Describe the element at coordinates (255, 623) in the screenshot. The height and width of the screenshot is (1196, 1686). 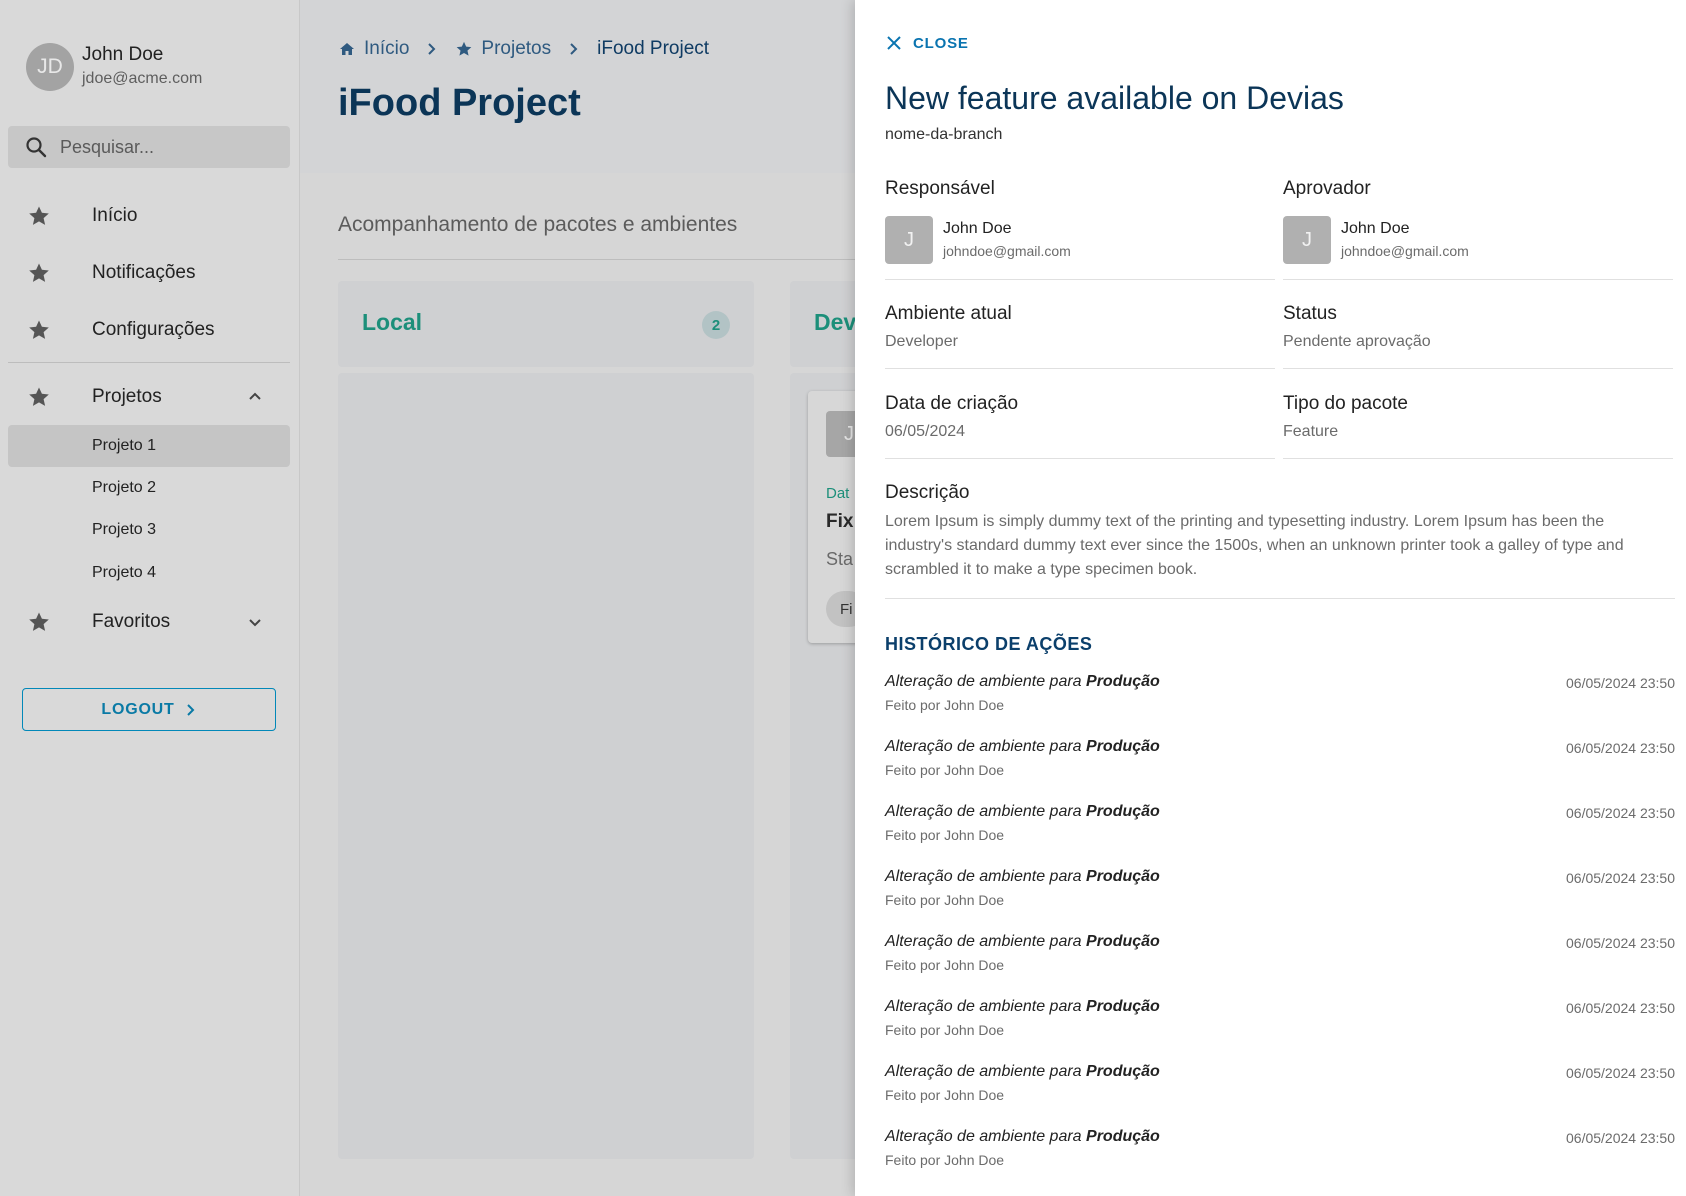
I see `chevron-down-icon` at that location.